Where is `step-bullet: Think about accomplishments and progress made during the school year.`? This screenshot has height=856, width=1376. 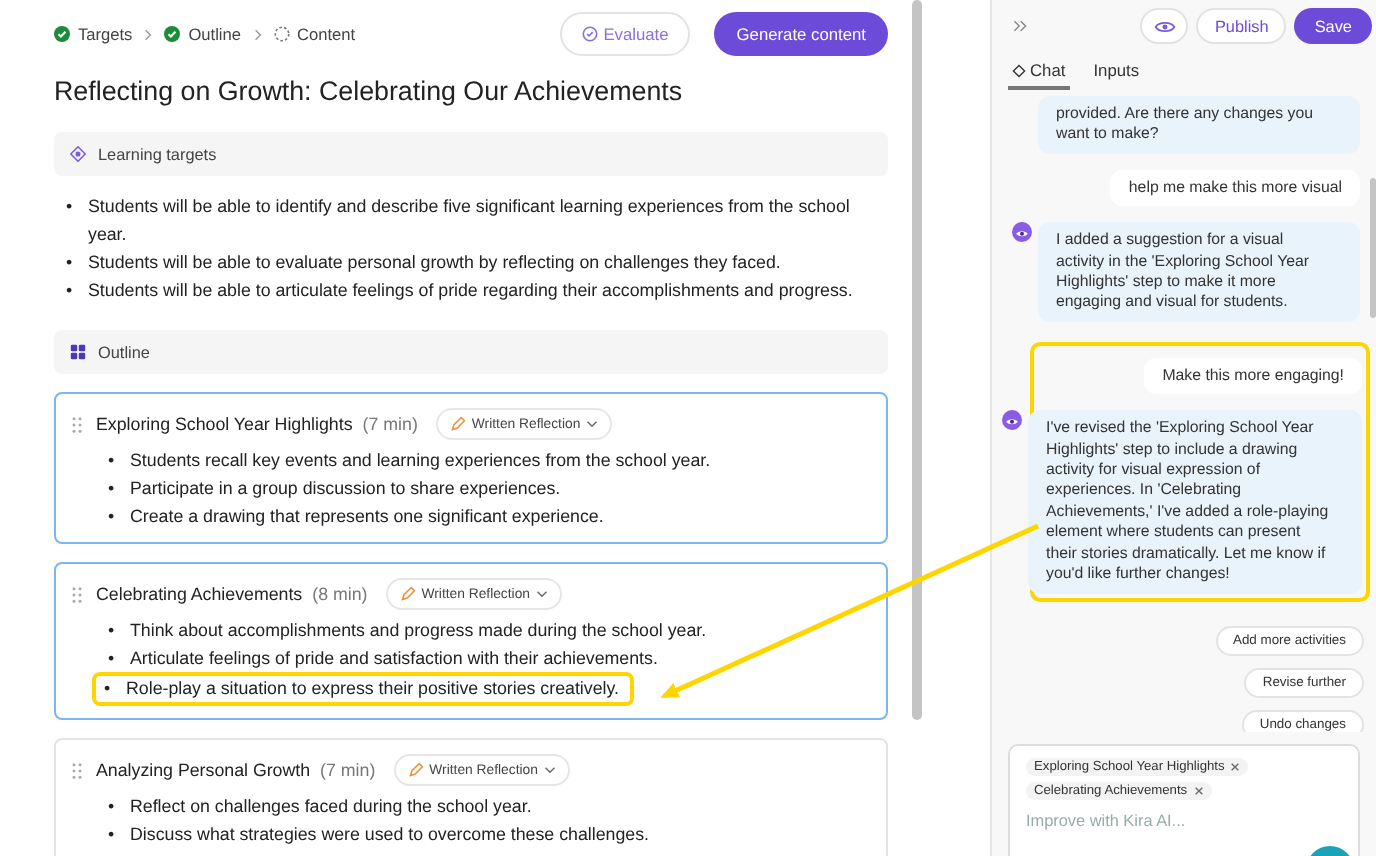
step-bullet: Think about accomplishments and progress made during the school year. is located at coordinates (418, 631).